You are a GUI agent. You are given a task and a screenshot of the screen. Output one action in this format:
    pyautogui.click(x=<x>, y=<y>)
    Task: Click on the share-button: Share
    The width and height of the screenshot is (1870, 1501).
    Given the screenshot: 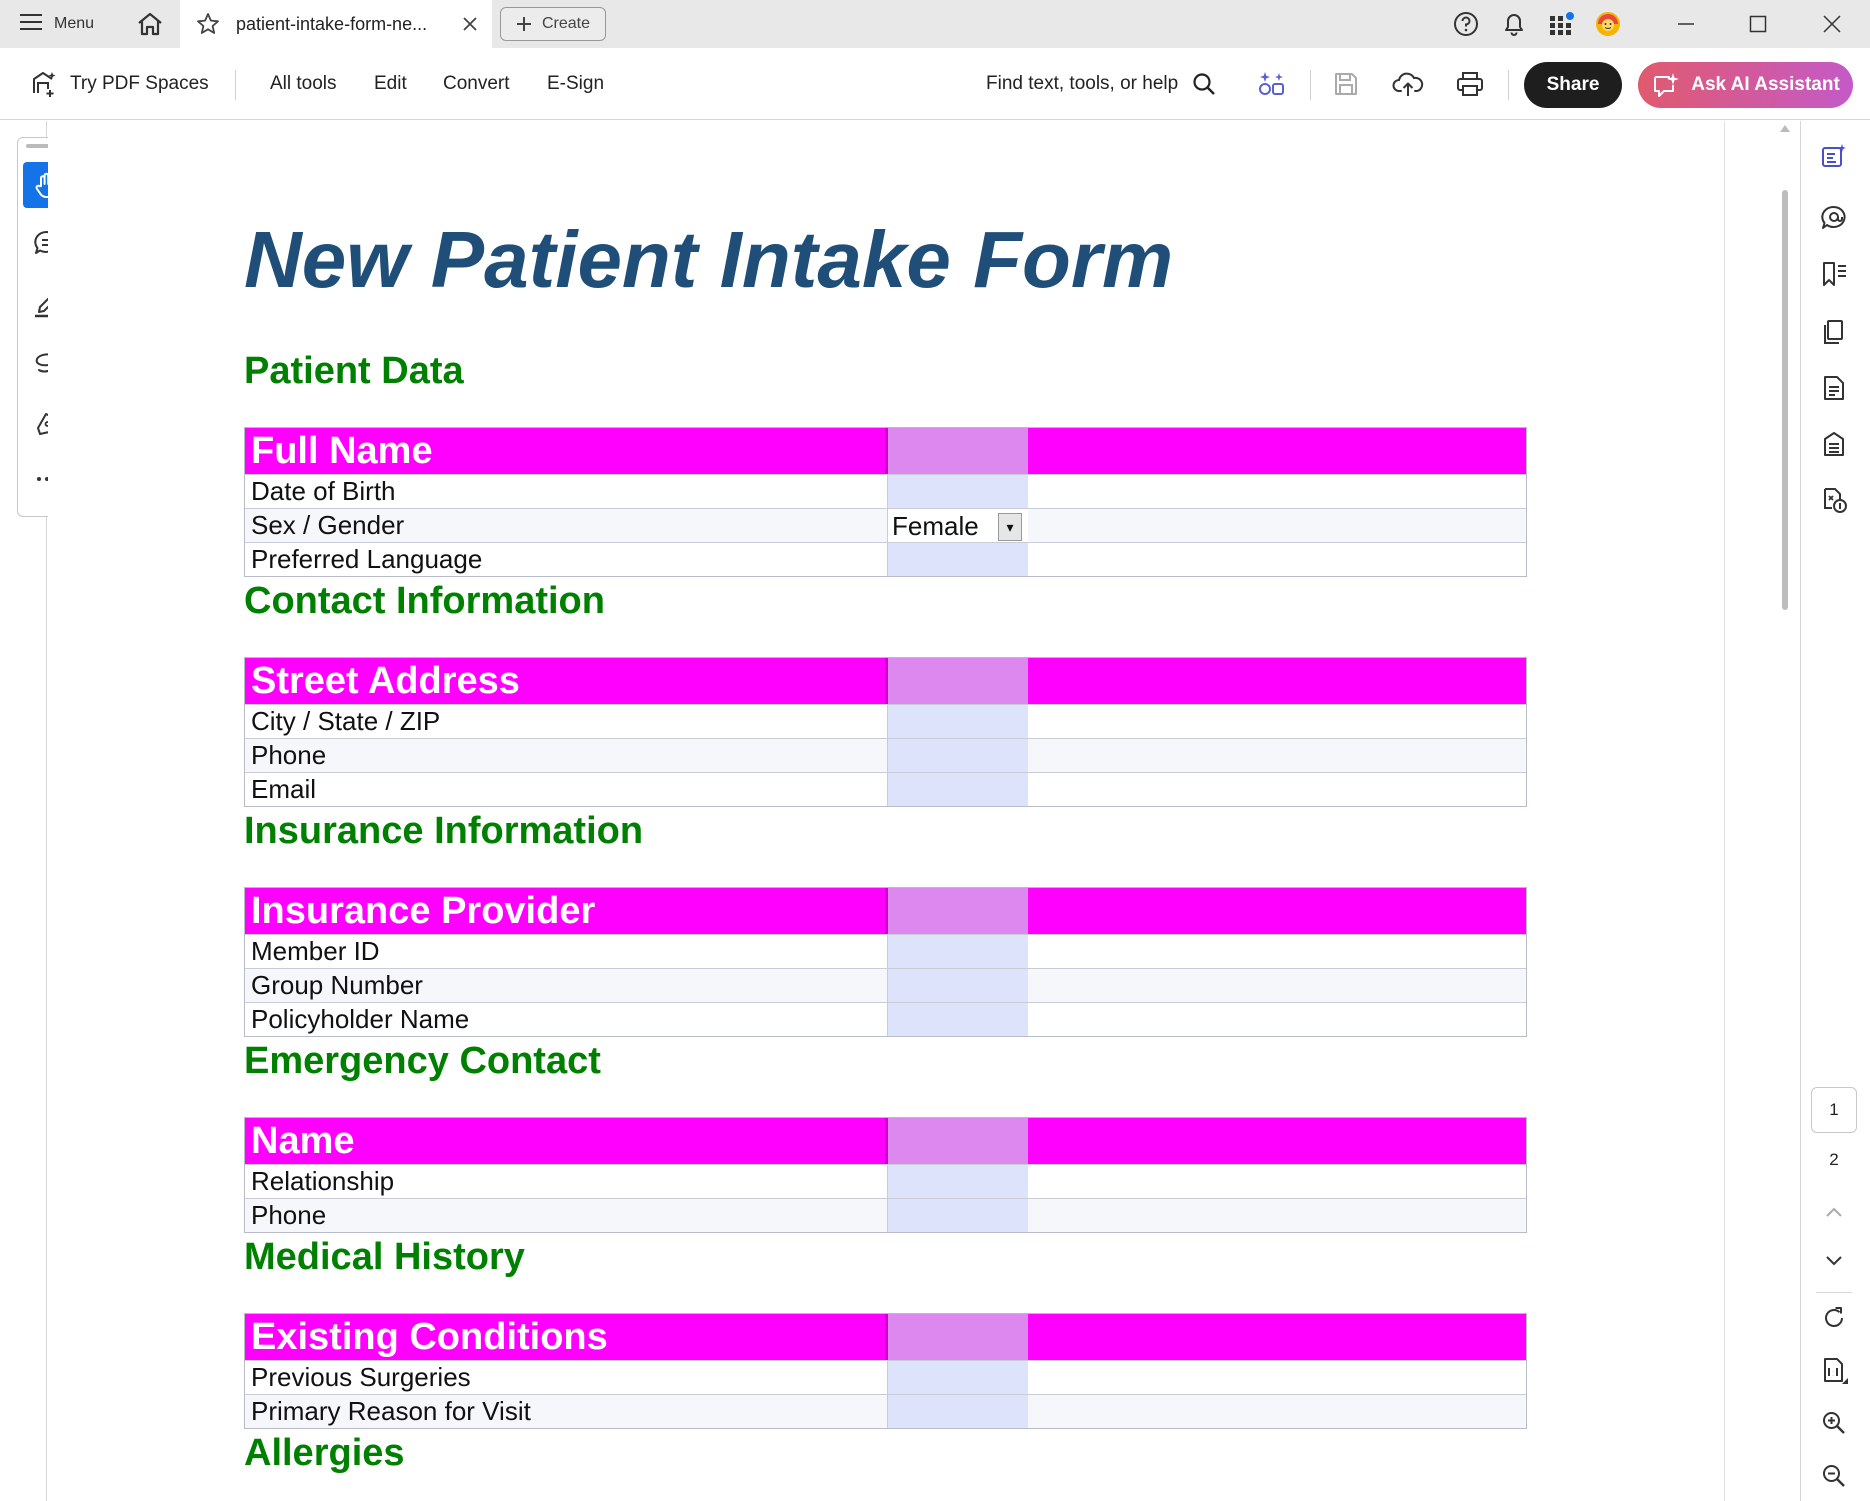 What is the action you would take?
    pyautogui.click(x=1573, y=85)
    